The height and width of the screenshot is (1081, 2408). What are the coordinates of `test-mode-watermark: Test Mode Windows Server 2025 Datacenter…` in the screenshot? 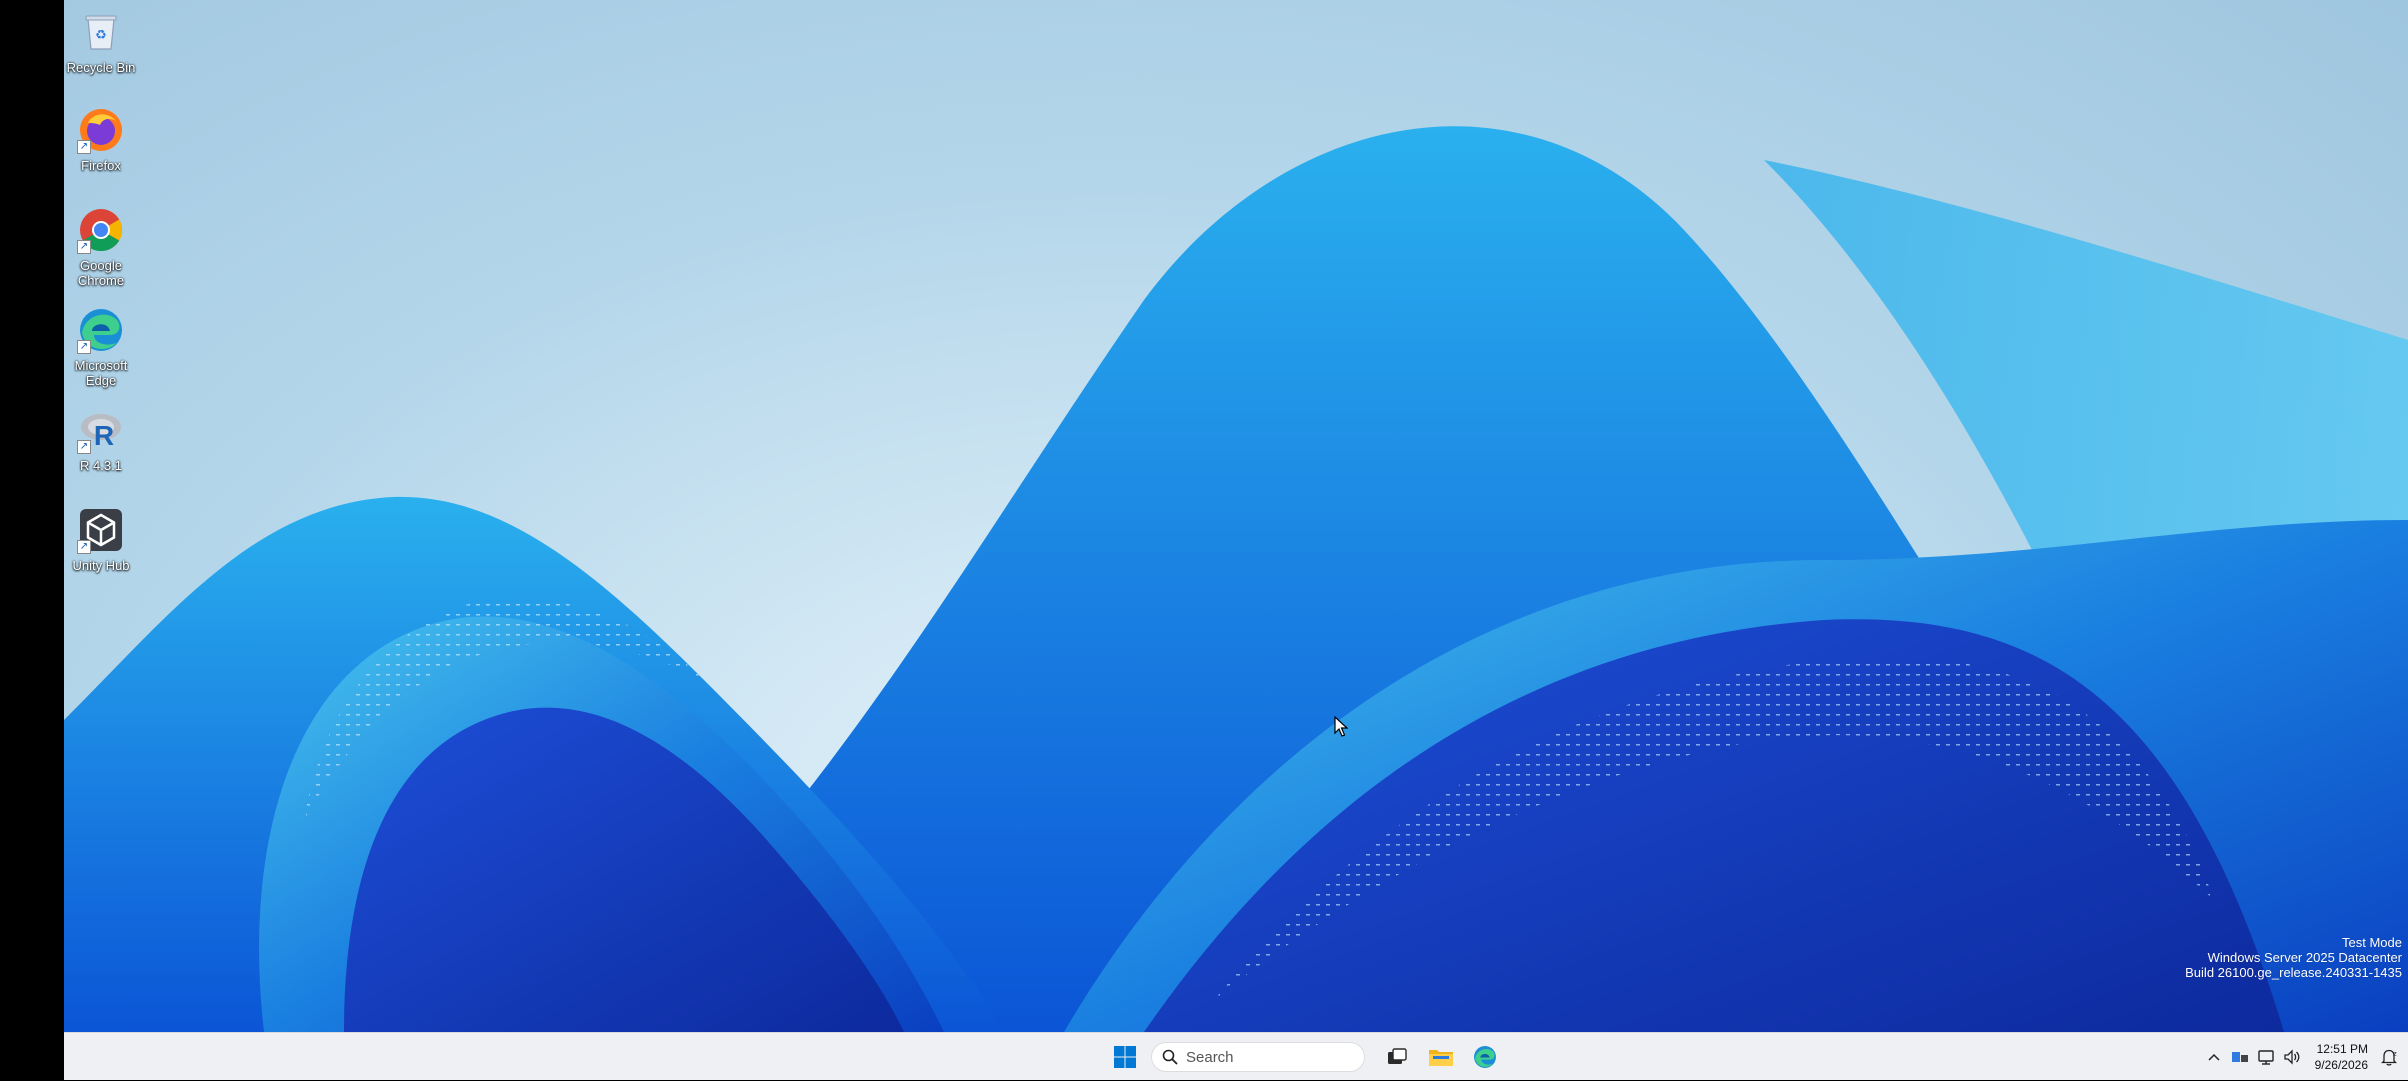 It's located at (2293, 957).